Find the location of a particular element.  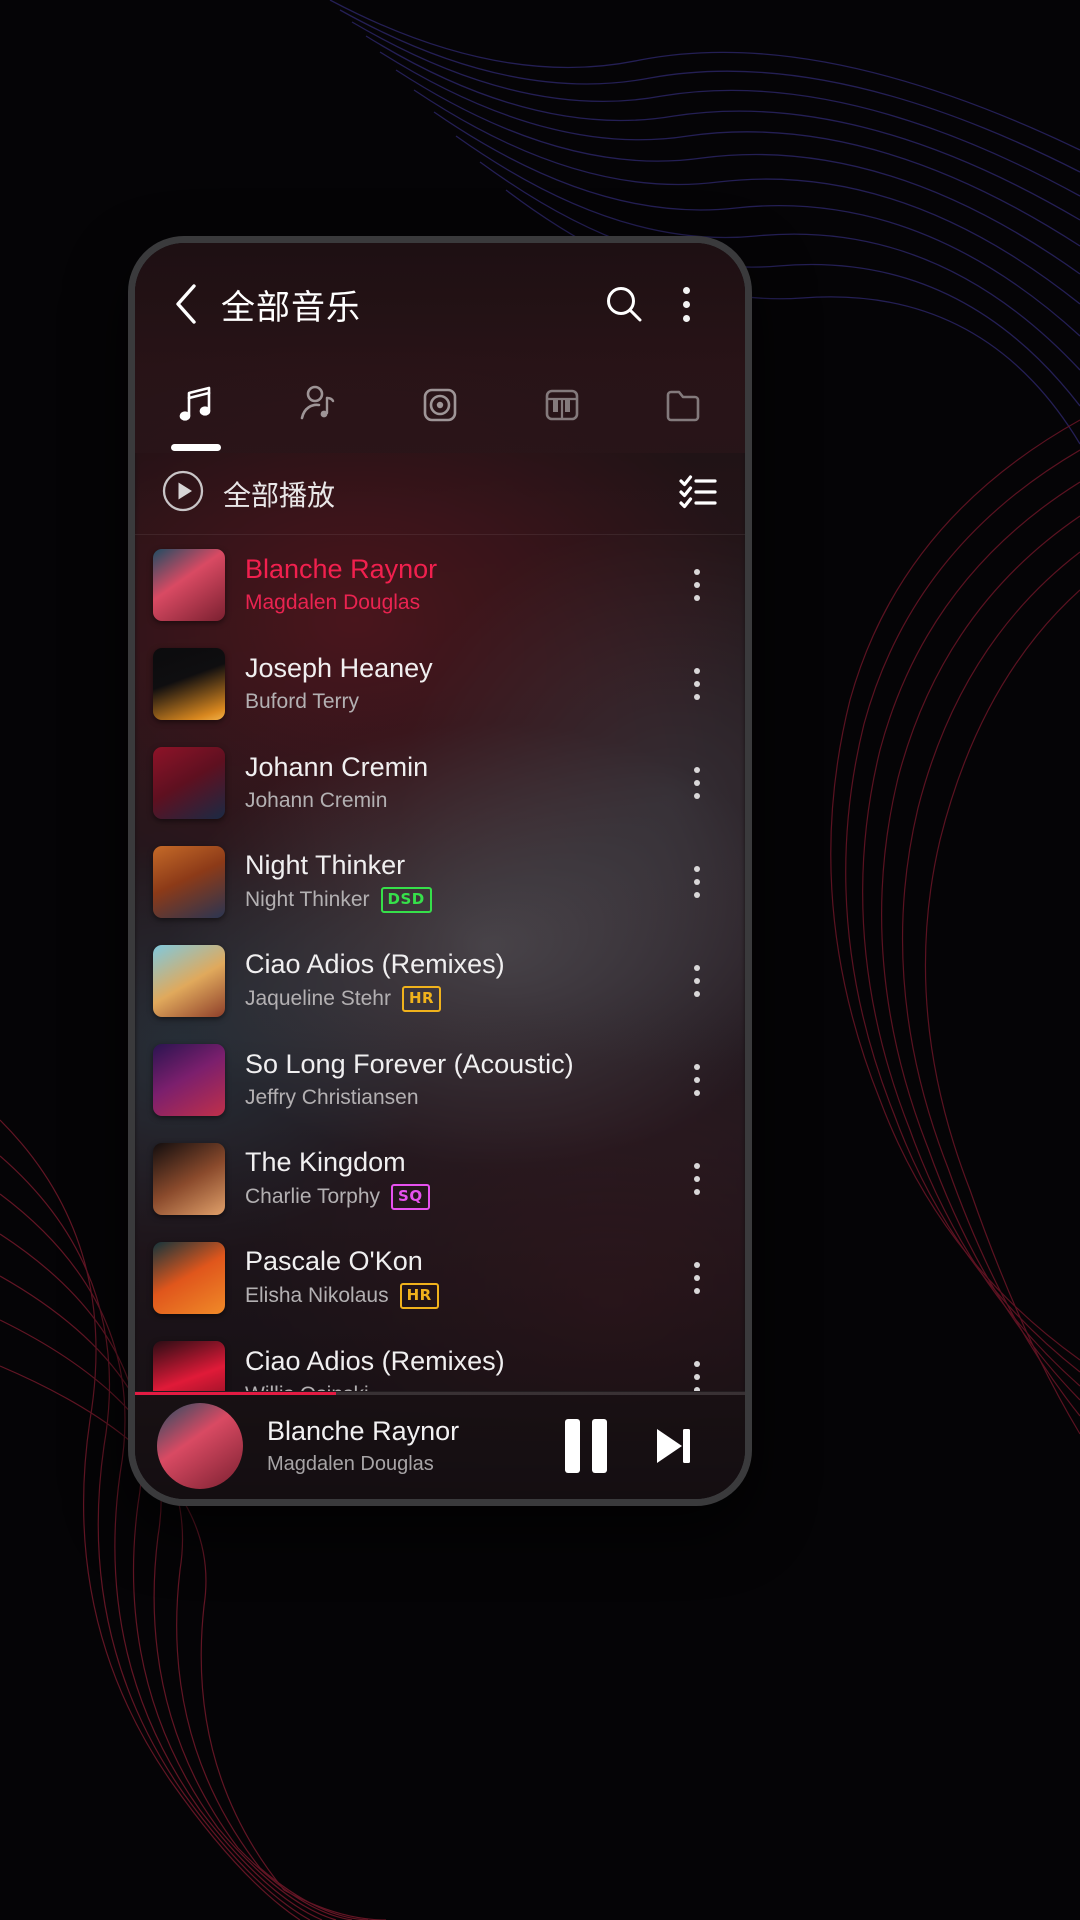

tab-folders is located at coordinates (684, 409).